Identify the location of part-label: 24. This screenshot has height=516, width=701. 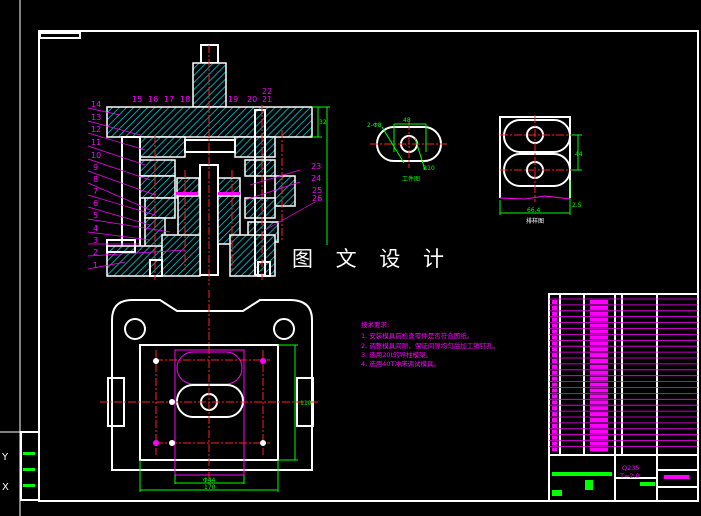
(316, 178).